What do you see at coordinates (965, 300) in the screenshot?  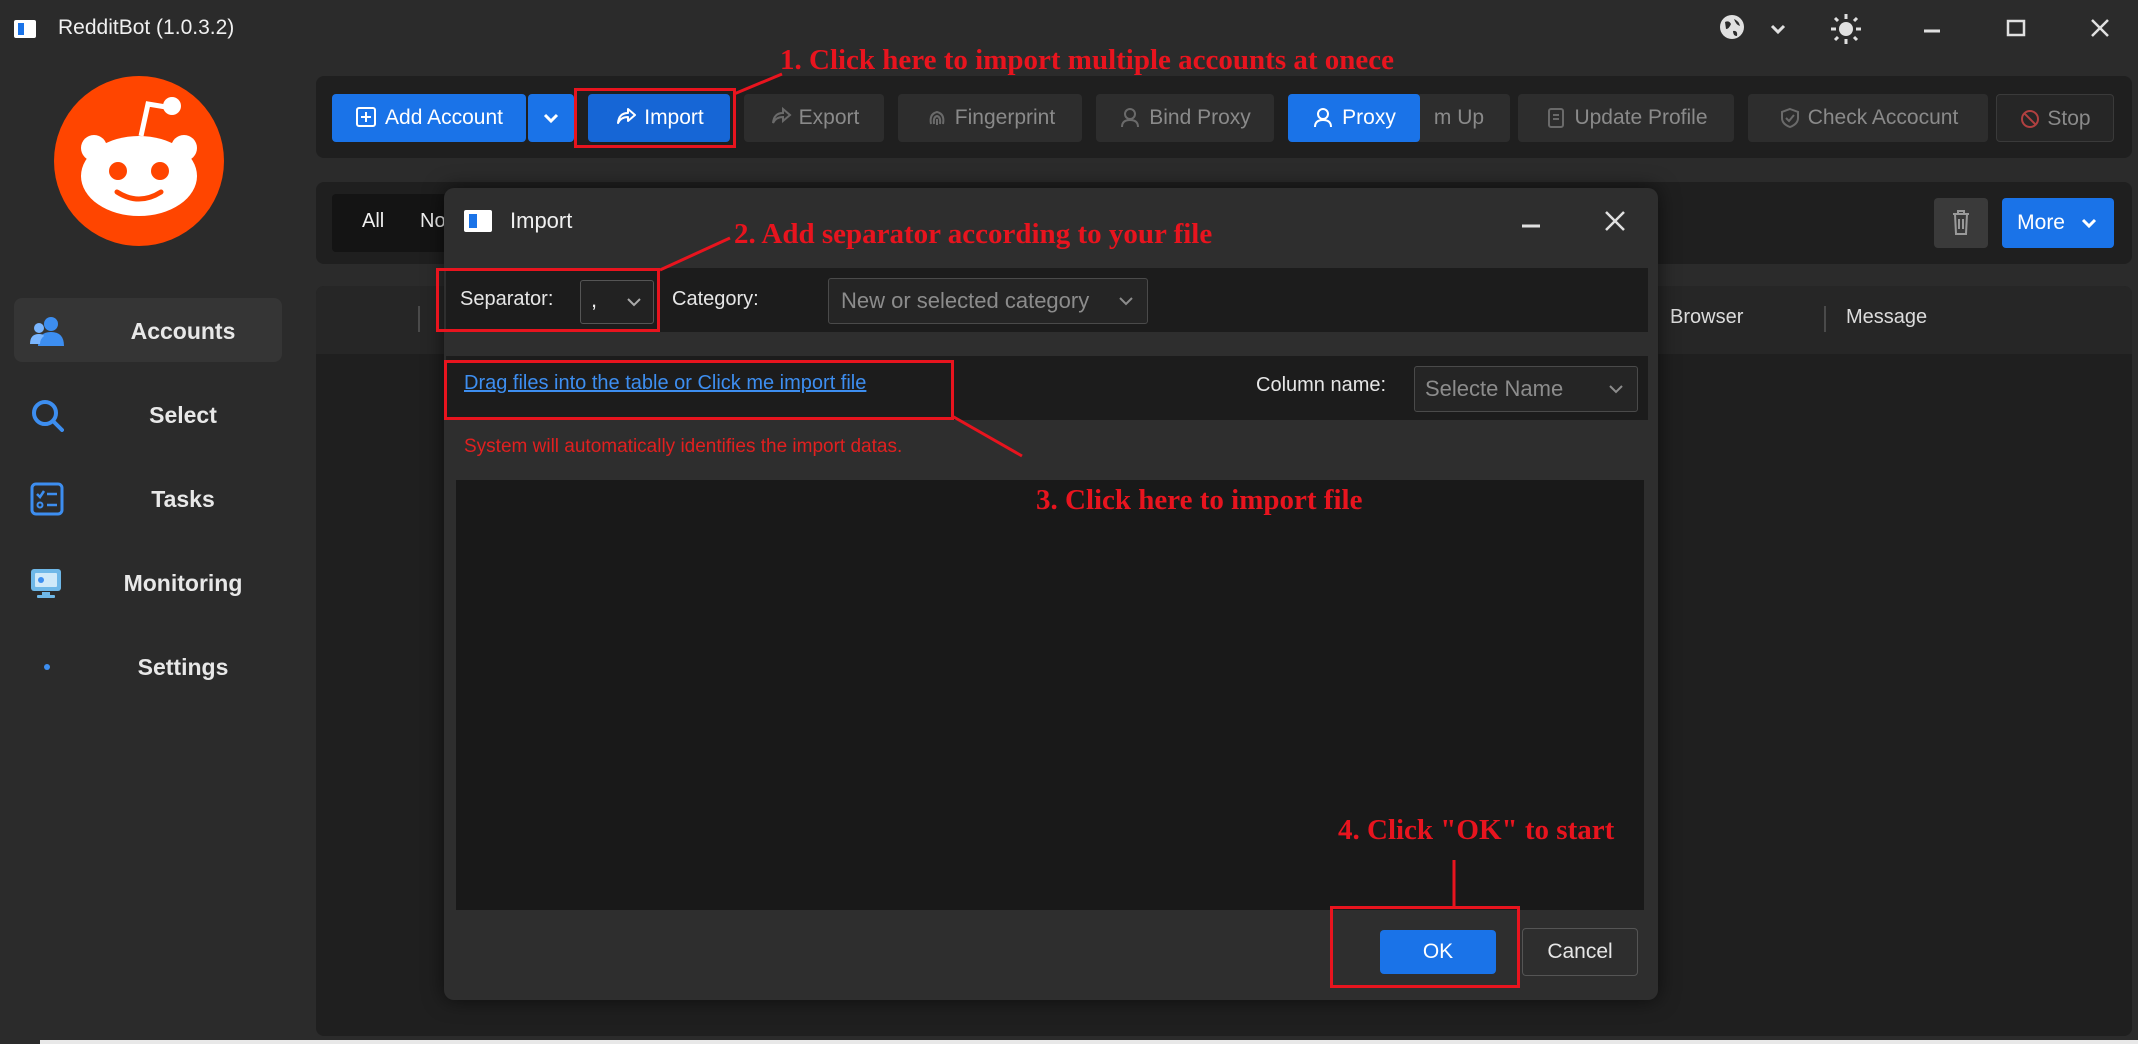 I see `category-placeholder: New or selected category` at bounding box center [965, 300].